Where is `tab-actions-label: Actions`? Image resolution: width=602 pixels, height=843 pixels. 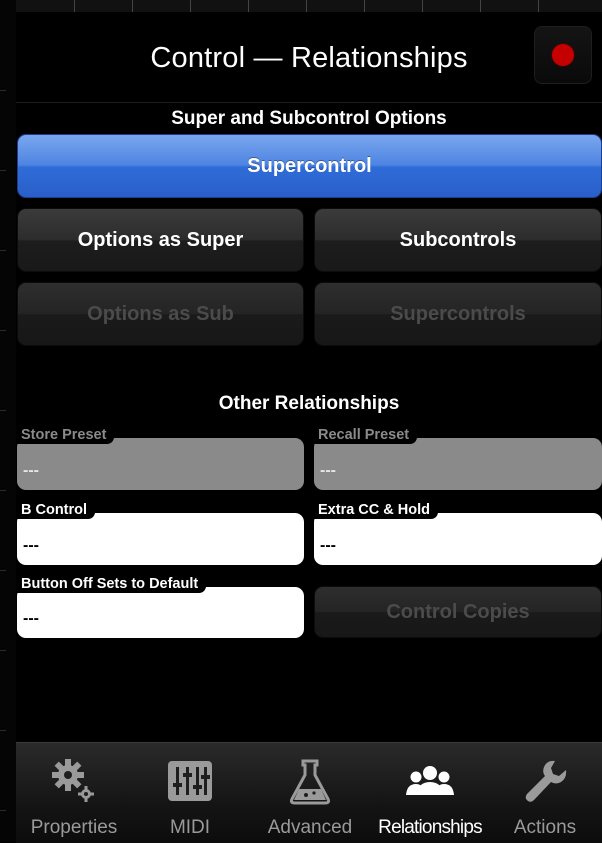 tab-actions-label: Actions is located at coordinates (545, 827).